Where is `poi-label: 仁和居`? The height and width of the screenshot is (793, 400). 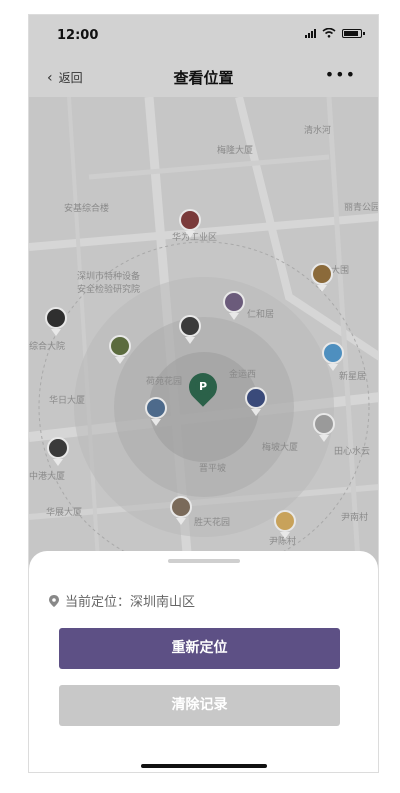 poi-label: 仁和居 is located at coordinates (261, 315).